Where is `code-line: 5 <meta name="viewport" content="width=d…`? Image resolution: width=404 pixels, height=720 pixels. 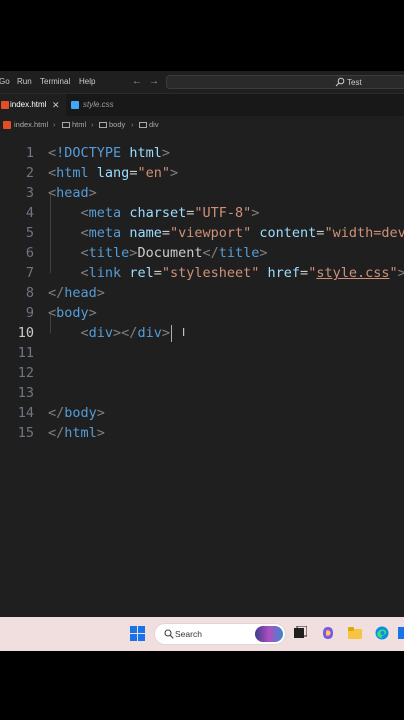 code-line: 5 <meta name="viewport" content="width=d… is located at coordinates (202, 233).